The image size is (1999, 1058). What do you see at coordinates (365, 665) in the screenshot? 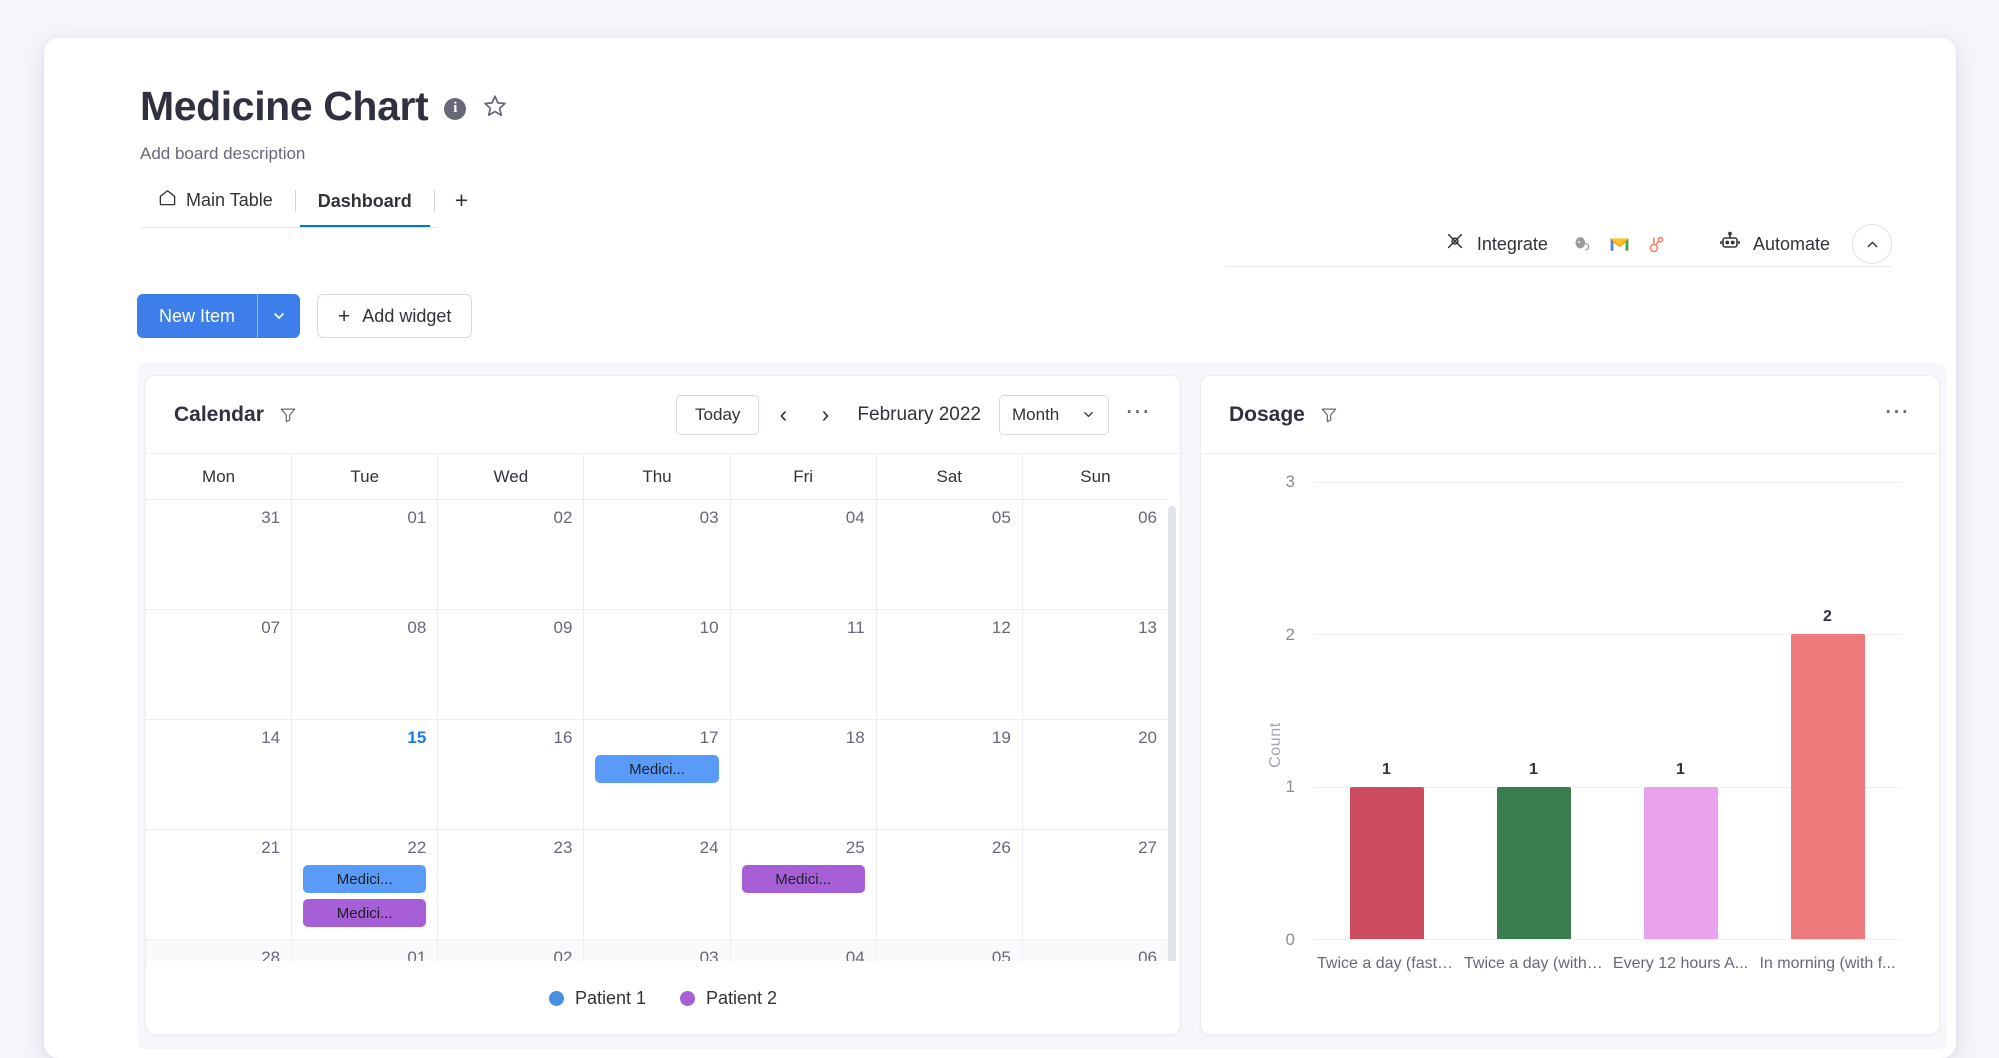
I see `calendar-day-cell: 08` at bounding box center [365, 665].